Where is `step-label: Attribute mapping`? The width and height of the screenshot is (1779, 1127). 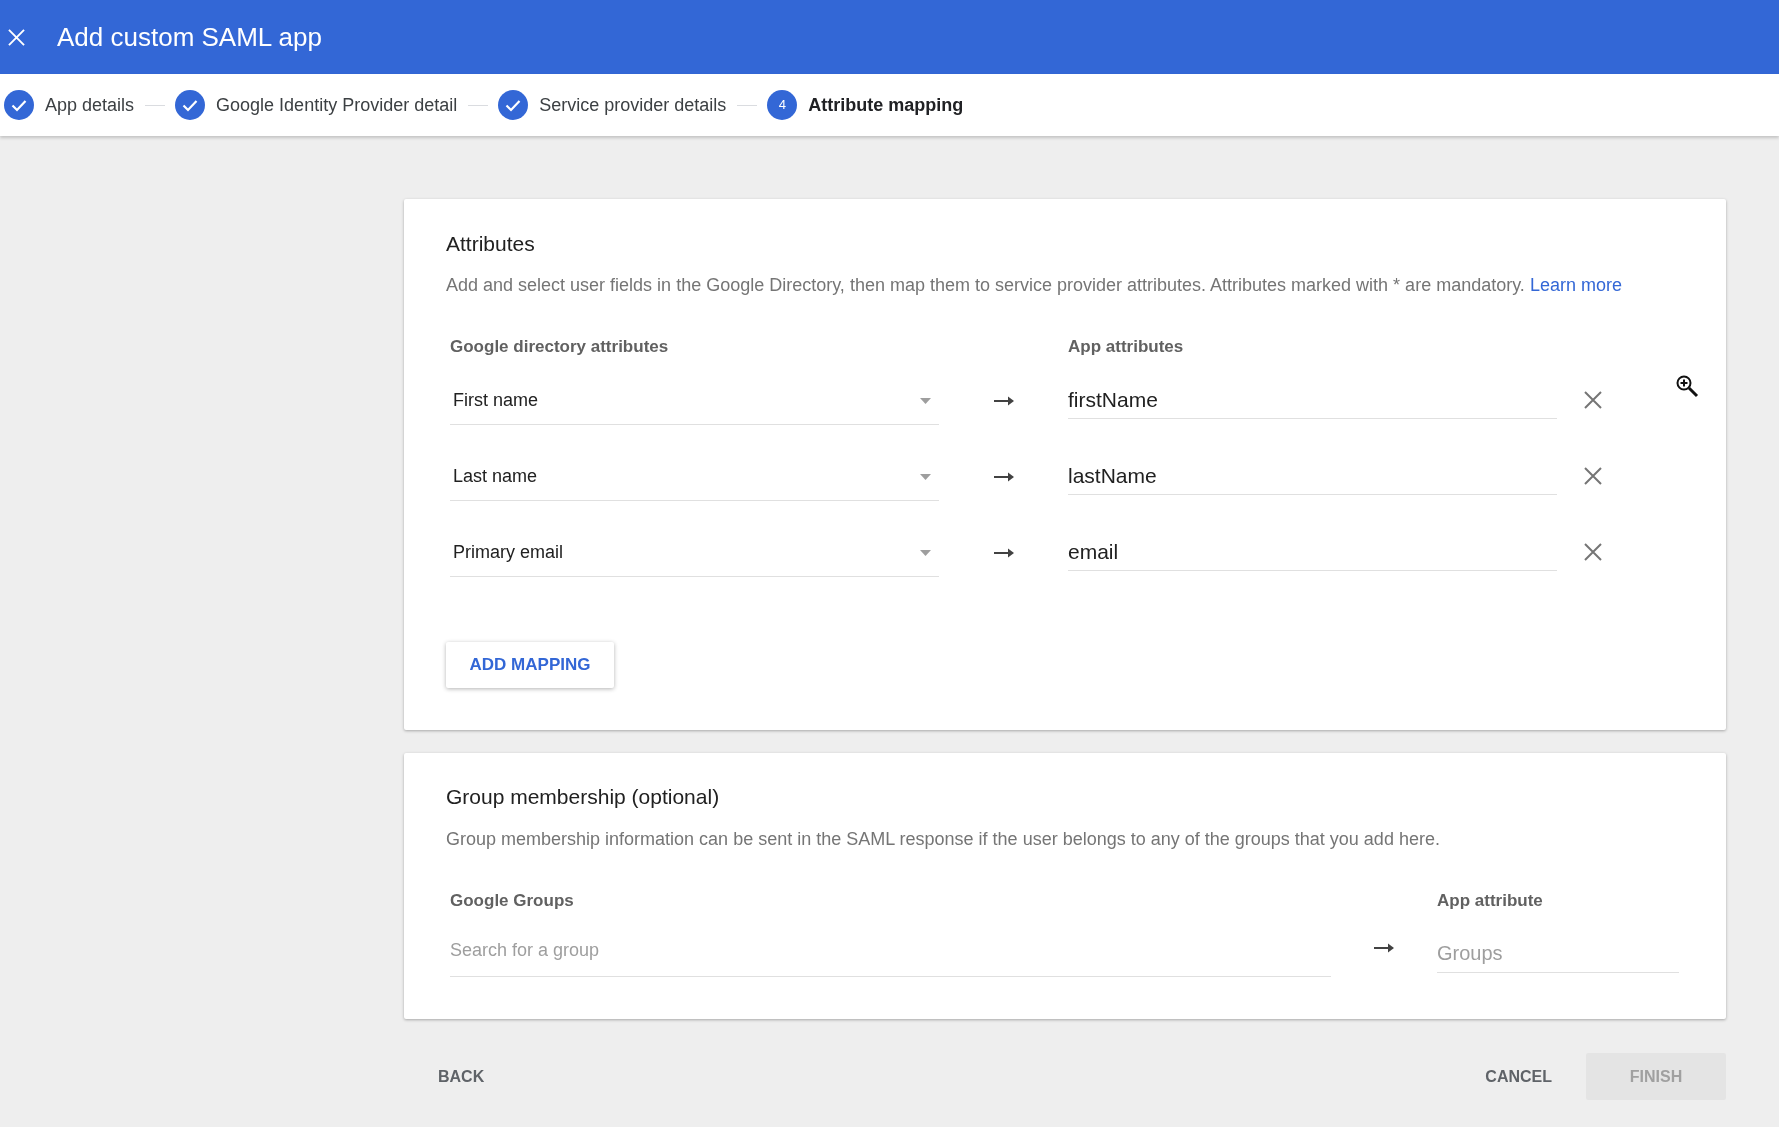
step-label: Attribute mapping is located at coordinates (886, 105).